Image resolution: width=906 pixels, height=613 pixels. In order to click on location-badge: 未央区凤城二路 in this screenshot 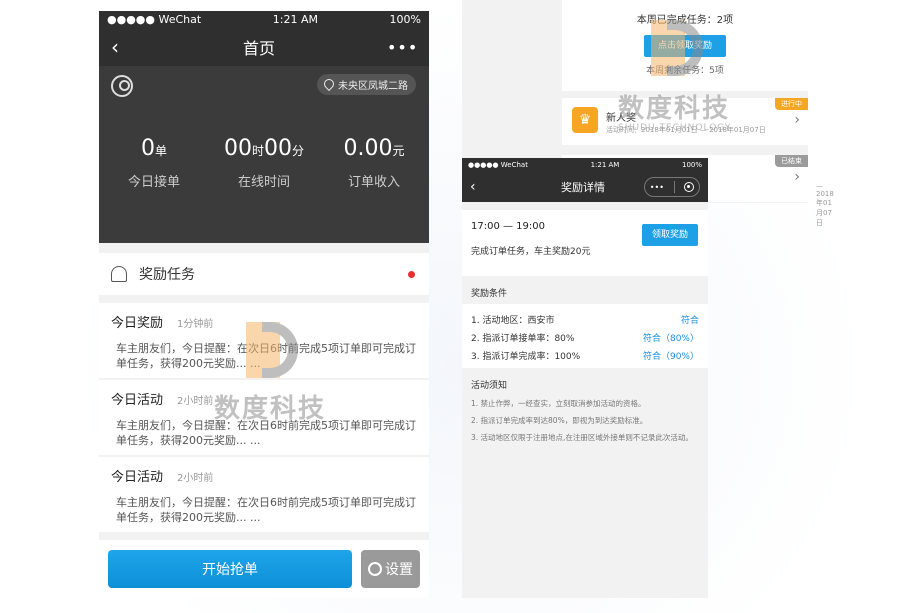, I will do `click(366, 84)`.